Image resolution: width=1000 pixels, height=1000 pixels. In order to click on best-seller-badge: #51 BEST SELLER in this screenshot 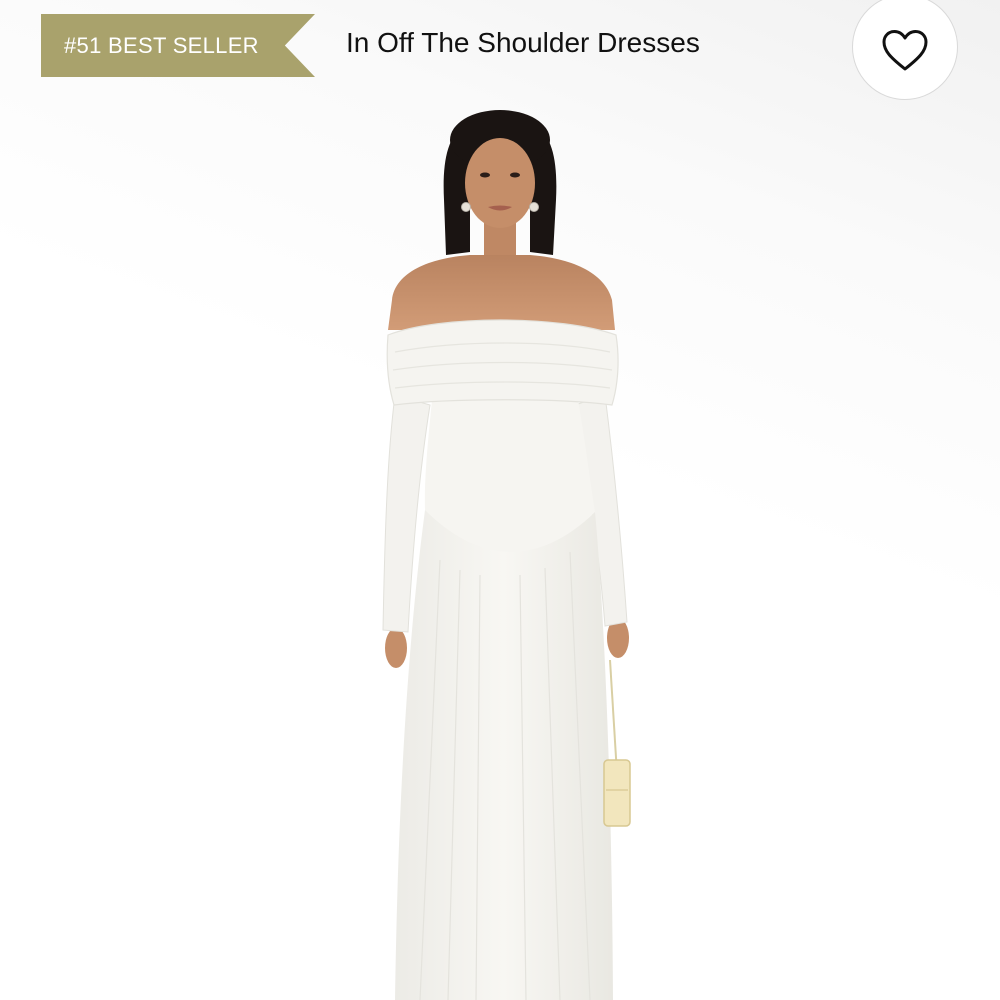, I will do `click(178, 45)`.